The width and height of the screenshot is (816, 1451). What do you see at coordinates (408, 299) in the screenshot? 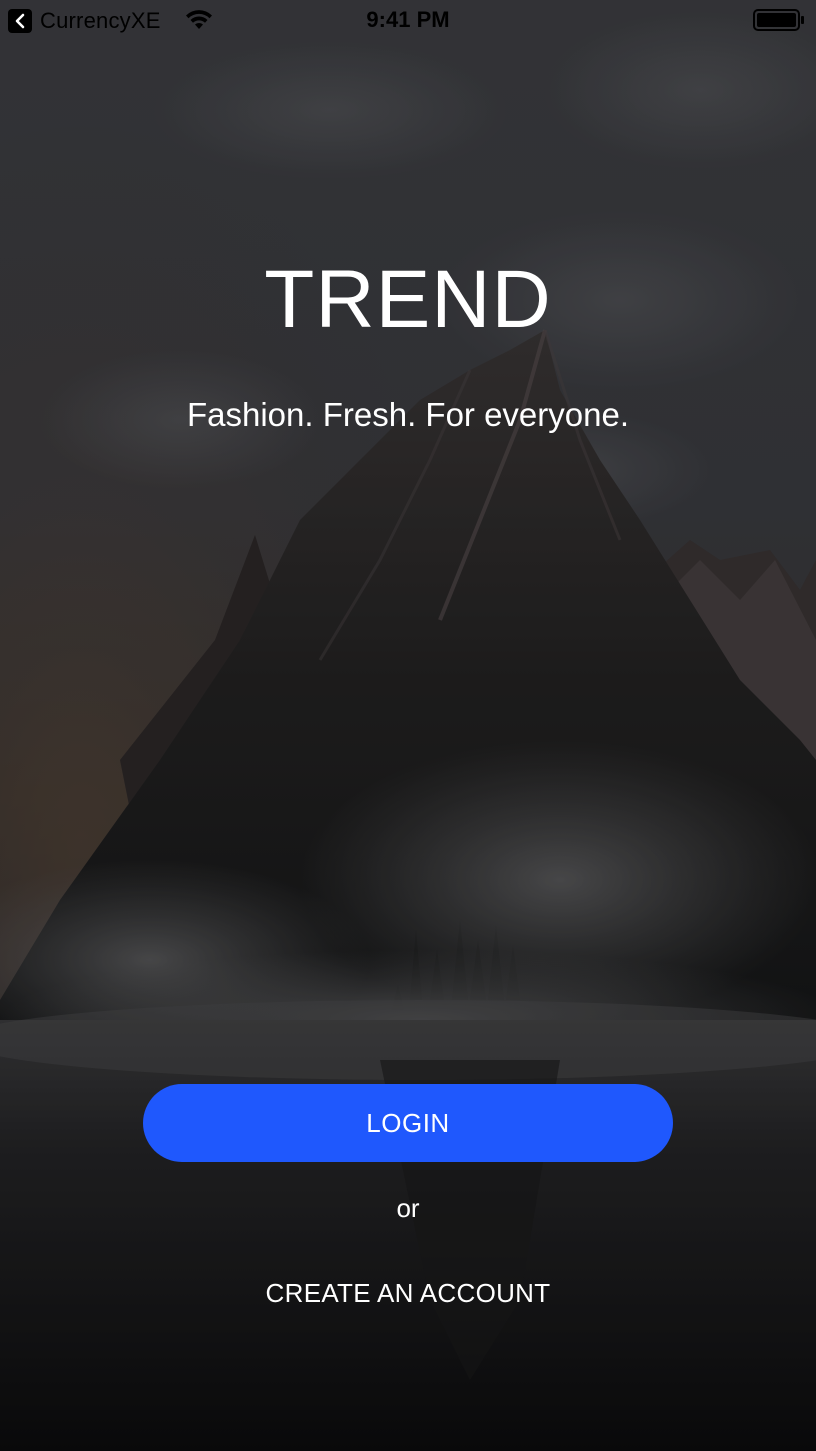
I see `app-title: TREND` at bounding box center [408, 299].